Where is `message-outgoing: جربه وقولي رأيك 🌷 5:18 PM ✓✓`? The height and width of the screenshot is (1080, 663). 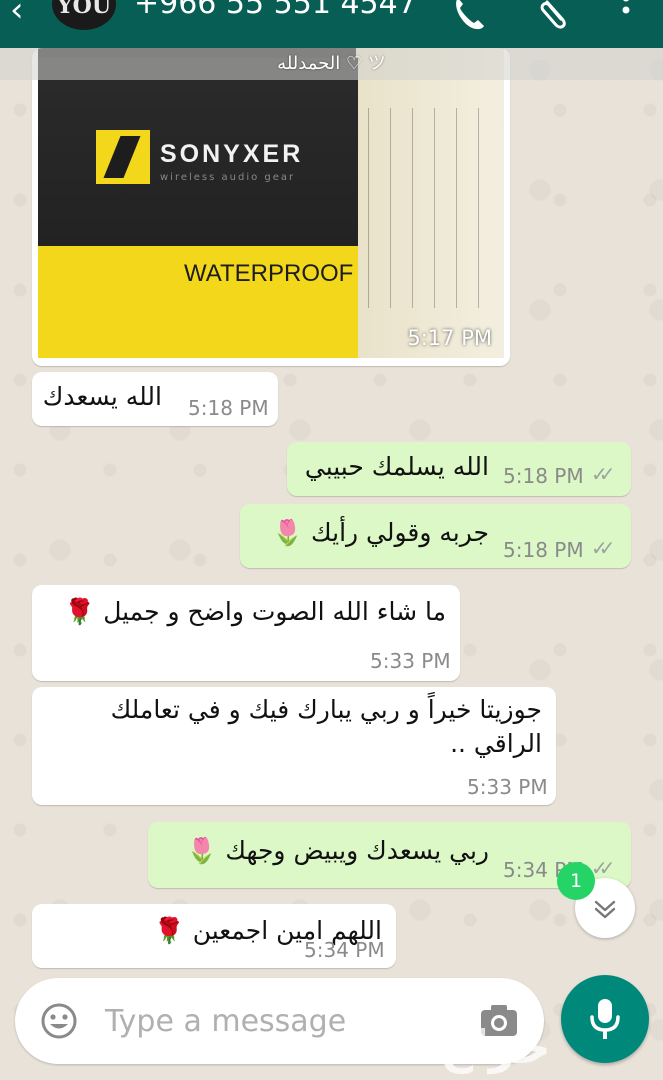 message-outgoing: جربه وقولي رأيك 🌷 5:18 PM ✓✓ is located at coordinates (435, 536).